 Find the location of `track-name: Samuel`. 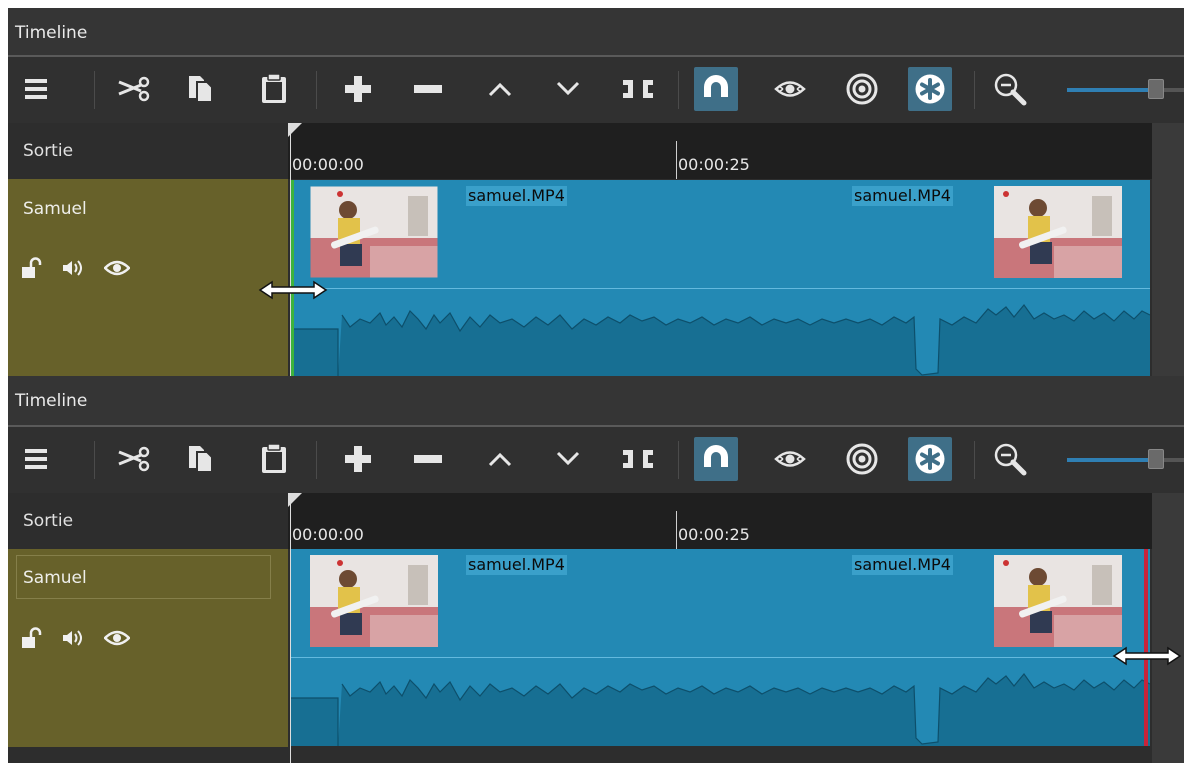

track-name: Samuel is located at coordinates (143, 577).